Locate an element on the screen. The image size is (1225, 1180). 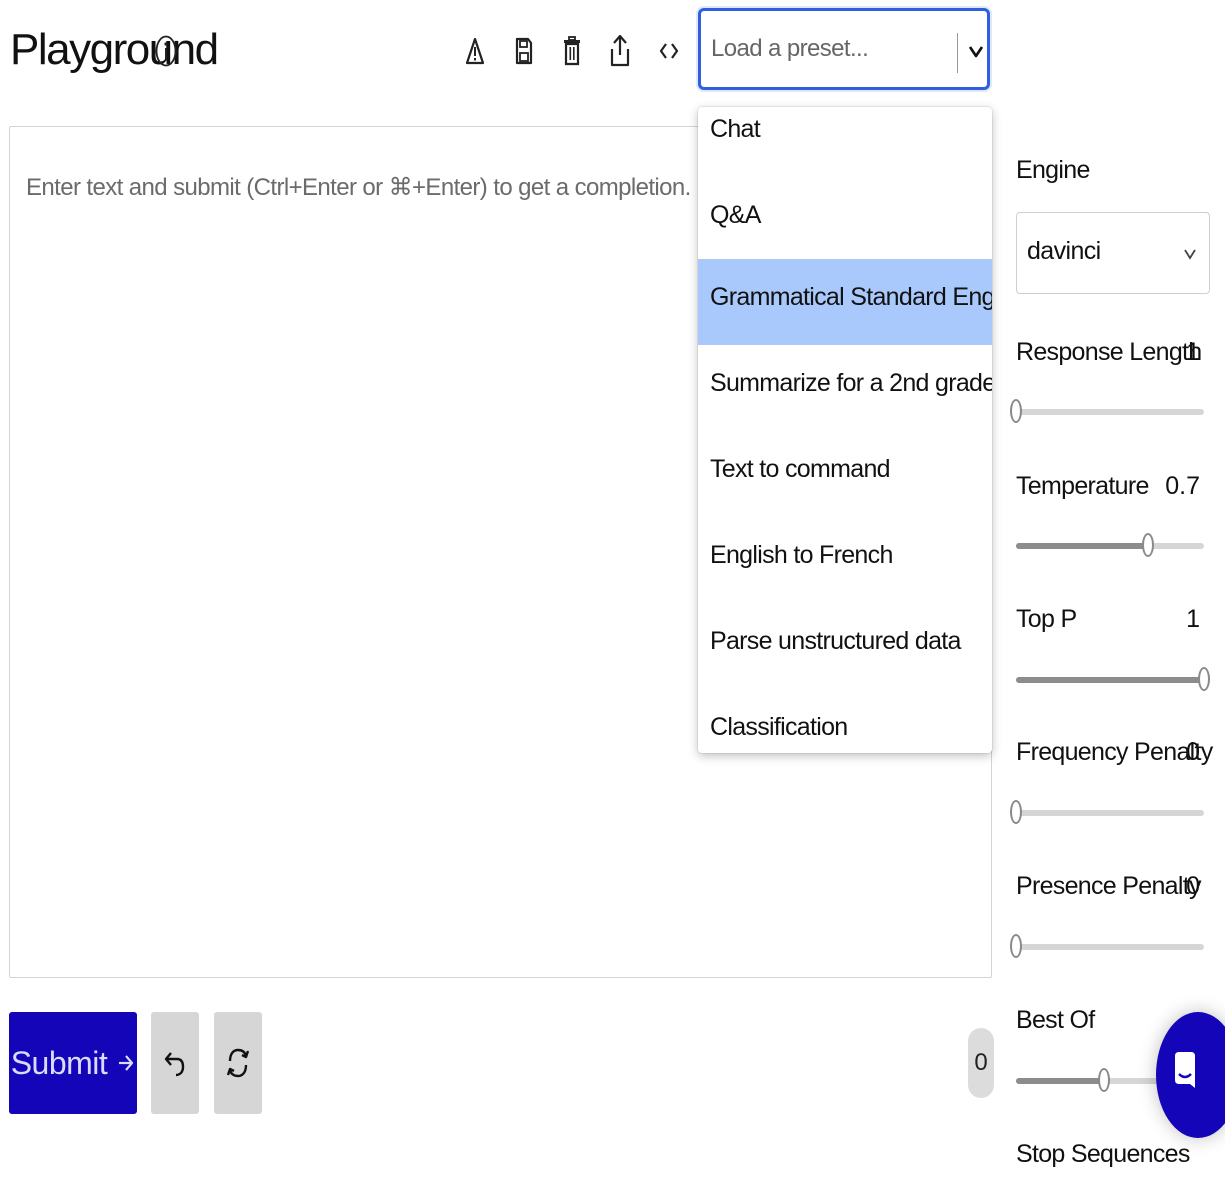
presence-penalty-value: 0 is located at coordinates (1193, 886).